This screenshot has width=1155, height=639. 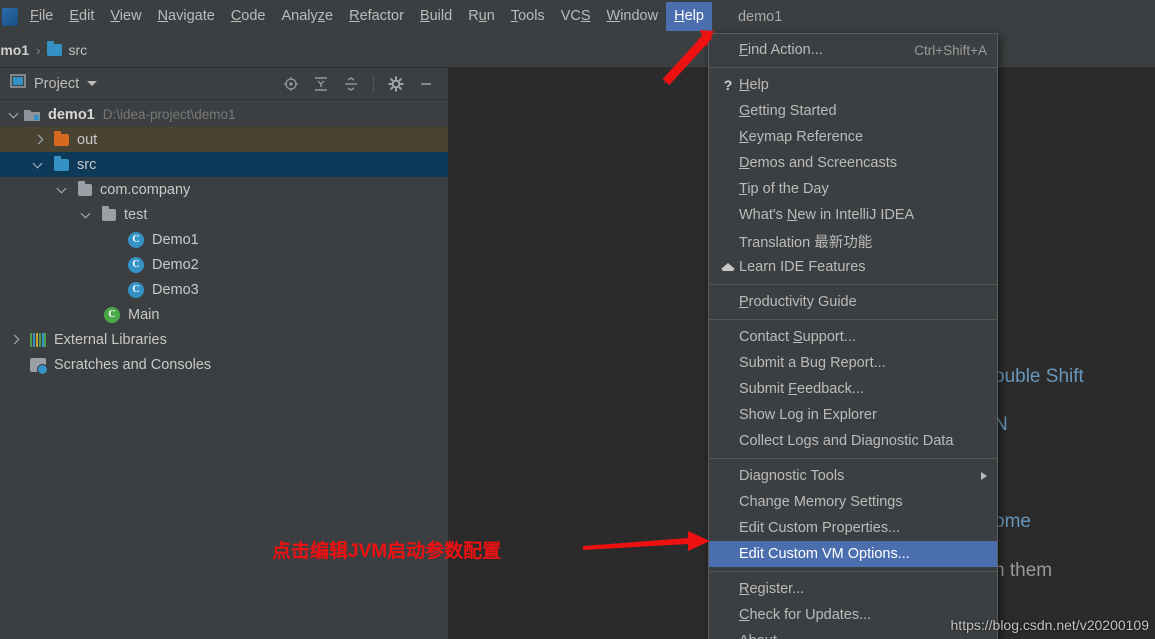 What do you see at coordinates (125, 16) in the screenshot?
I see `menu-view: View` at bounding box center [125, 16].